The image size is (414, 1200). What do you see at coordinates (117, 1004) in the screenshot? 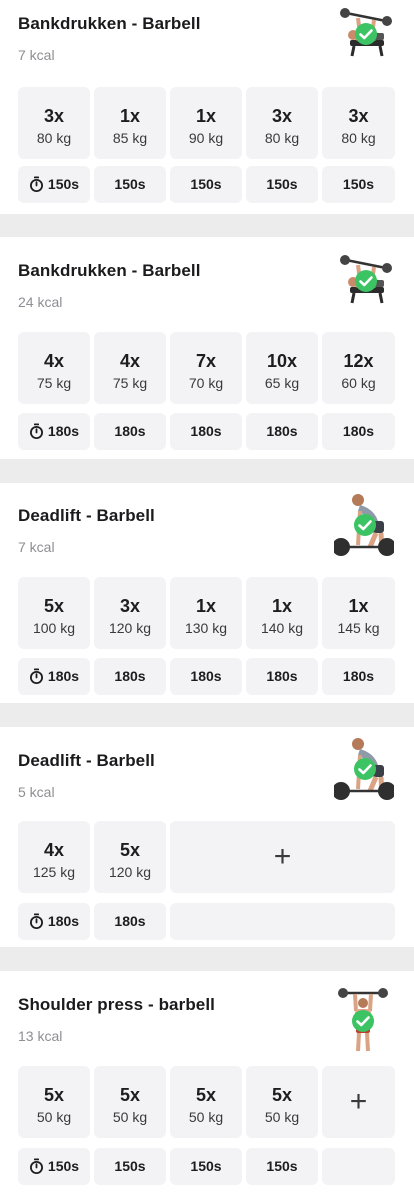
I see `exercise-title: Shoulder press - barbell` at bounding box center [117, 1004].